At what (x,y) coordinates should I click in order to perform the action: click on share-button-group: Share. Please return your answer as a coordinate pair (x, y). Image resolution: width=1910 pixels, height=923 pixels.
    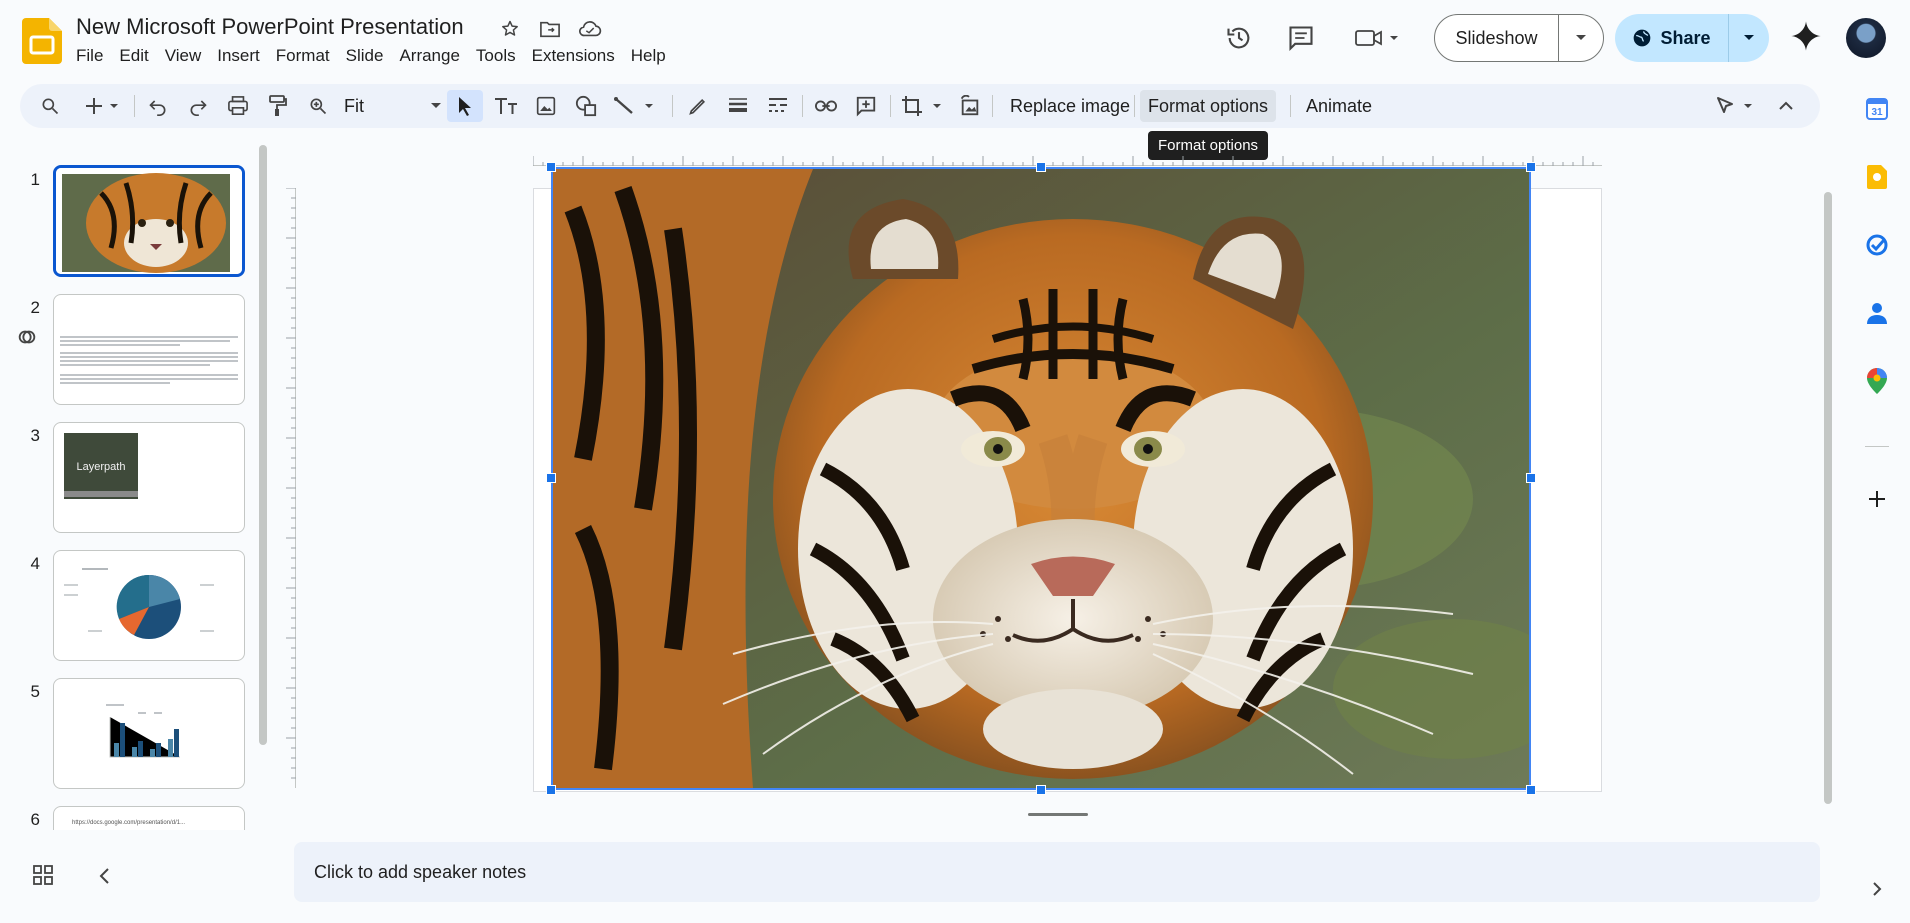
    Looking at the image, I should click on (1692, 38).